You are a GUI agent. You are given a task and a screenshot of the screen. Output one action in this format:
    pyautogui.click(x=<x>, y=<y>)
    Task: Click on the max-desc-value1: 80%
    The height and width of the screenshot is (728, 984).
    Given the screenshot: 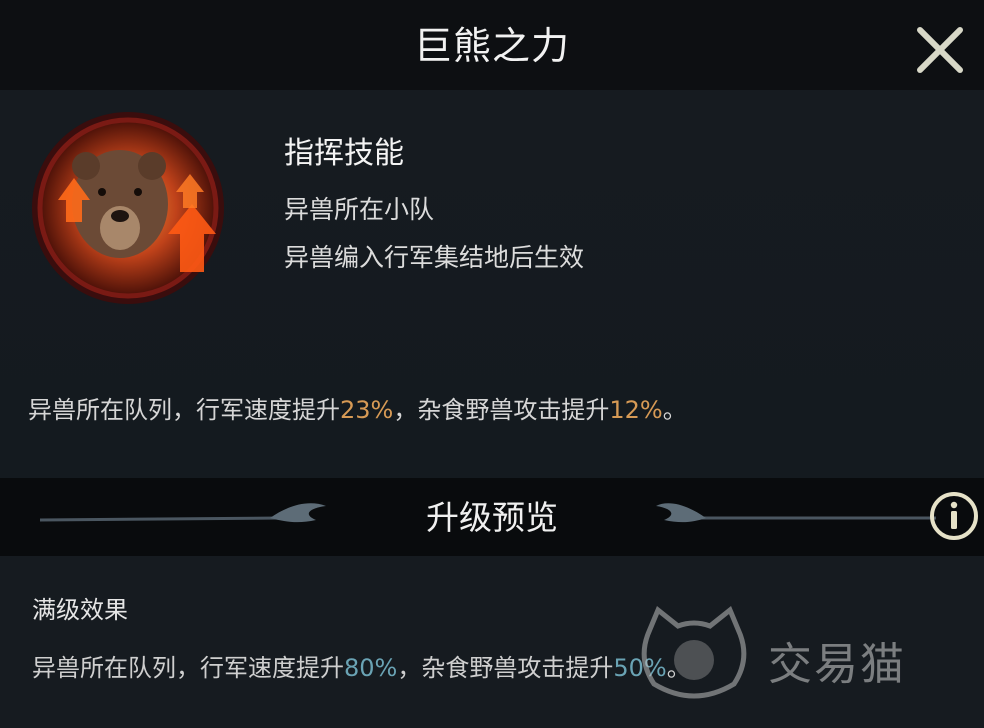 What is the action you would take?
    pyautogui.click(x=371, y=668)
    